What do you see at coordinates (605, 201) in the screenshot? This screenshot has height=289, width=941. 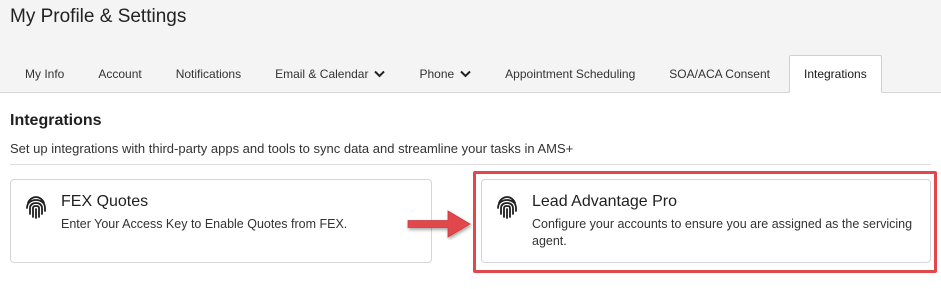 I see `card-title: Lead Advantage Pro` at bounding box center [605, 201].